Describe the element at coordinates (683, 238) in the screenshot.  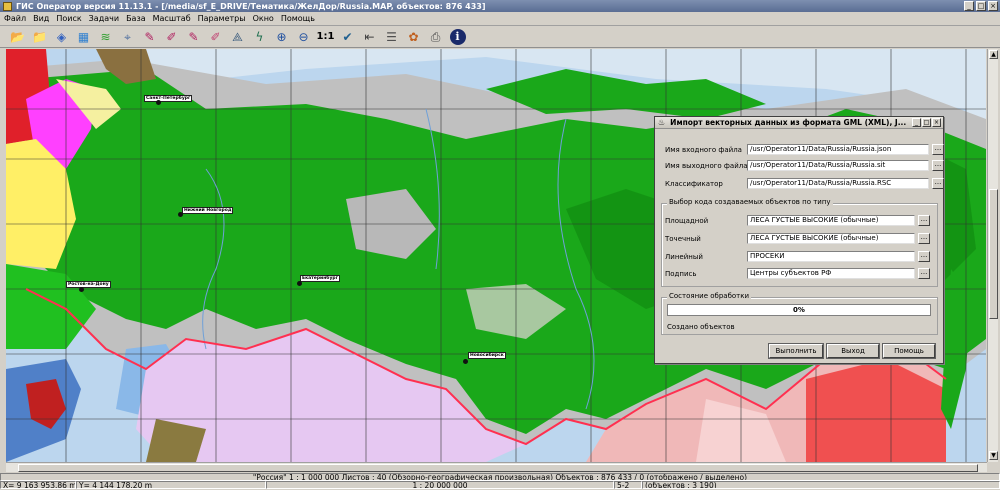
I see `point-type-label: Точечный` at that location.